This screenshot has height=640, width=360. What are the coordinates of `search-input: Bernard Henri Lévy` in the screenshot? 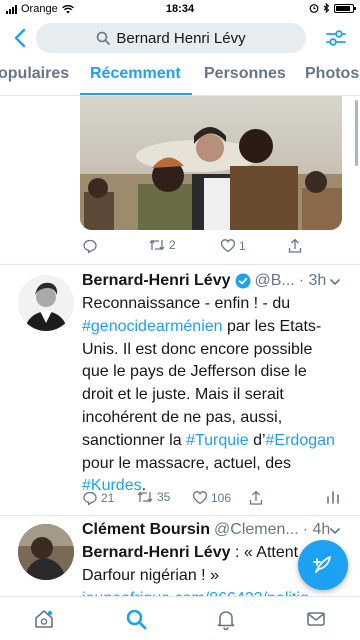 It's located at (171, 38).